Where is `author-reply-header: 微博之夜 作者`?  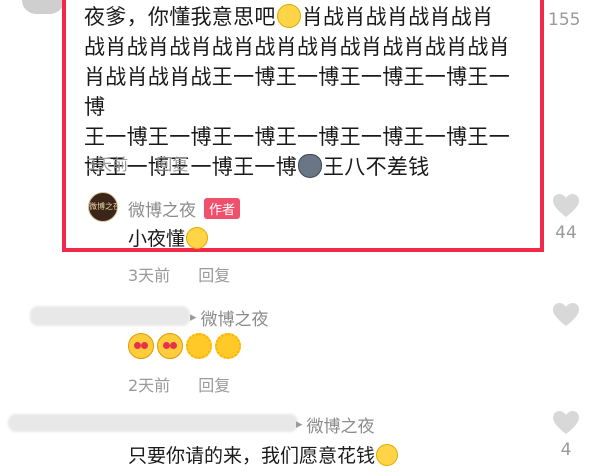 author-reply-header: 微博之夜 作者 is located at coordinates (184, 208).